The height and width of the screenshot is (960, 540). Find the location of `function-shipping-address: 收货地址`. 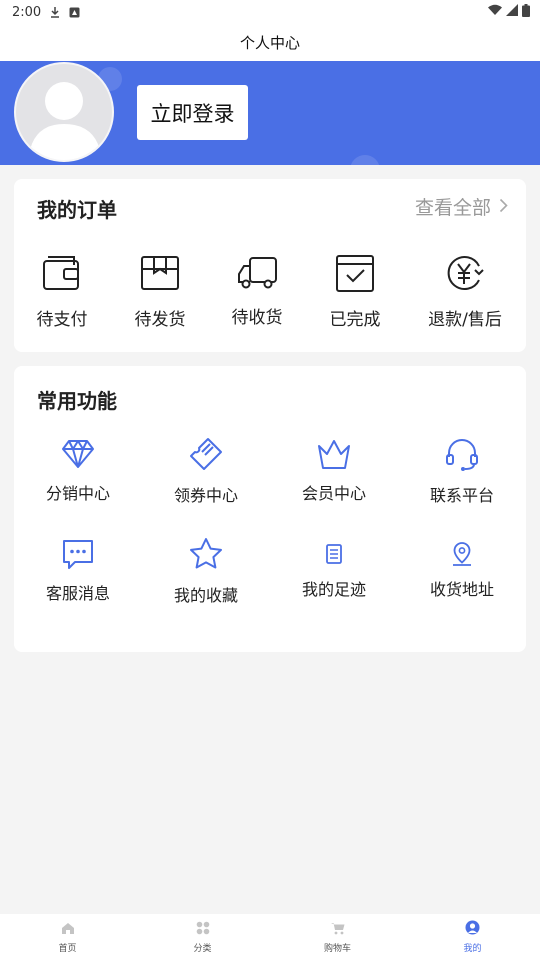

function-shipping-address: 收货地址 is located at coordinates (462, 568).